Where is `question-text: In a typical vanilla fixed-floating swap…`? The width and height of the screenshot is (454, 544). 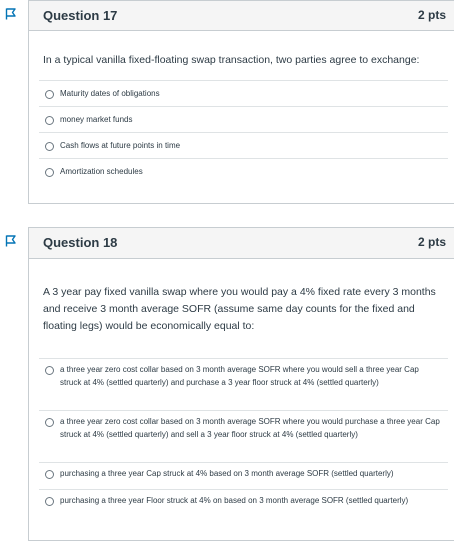
question-text: In a typical vanilla fixed-floating swap… is located at coordinates (231, 60).